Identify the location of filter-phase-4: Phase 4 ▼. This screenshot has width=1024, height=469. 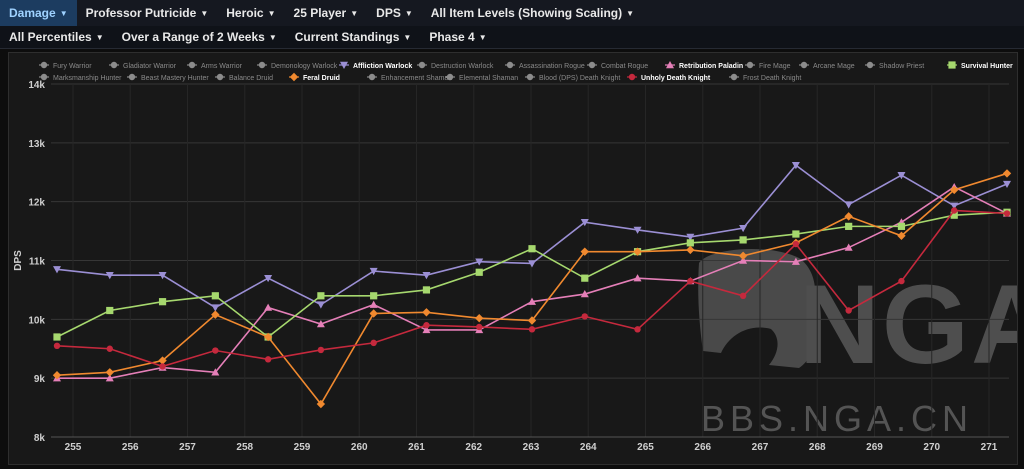
(457, 37).